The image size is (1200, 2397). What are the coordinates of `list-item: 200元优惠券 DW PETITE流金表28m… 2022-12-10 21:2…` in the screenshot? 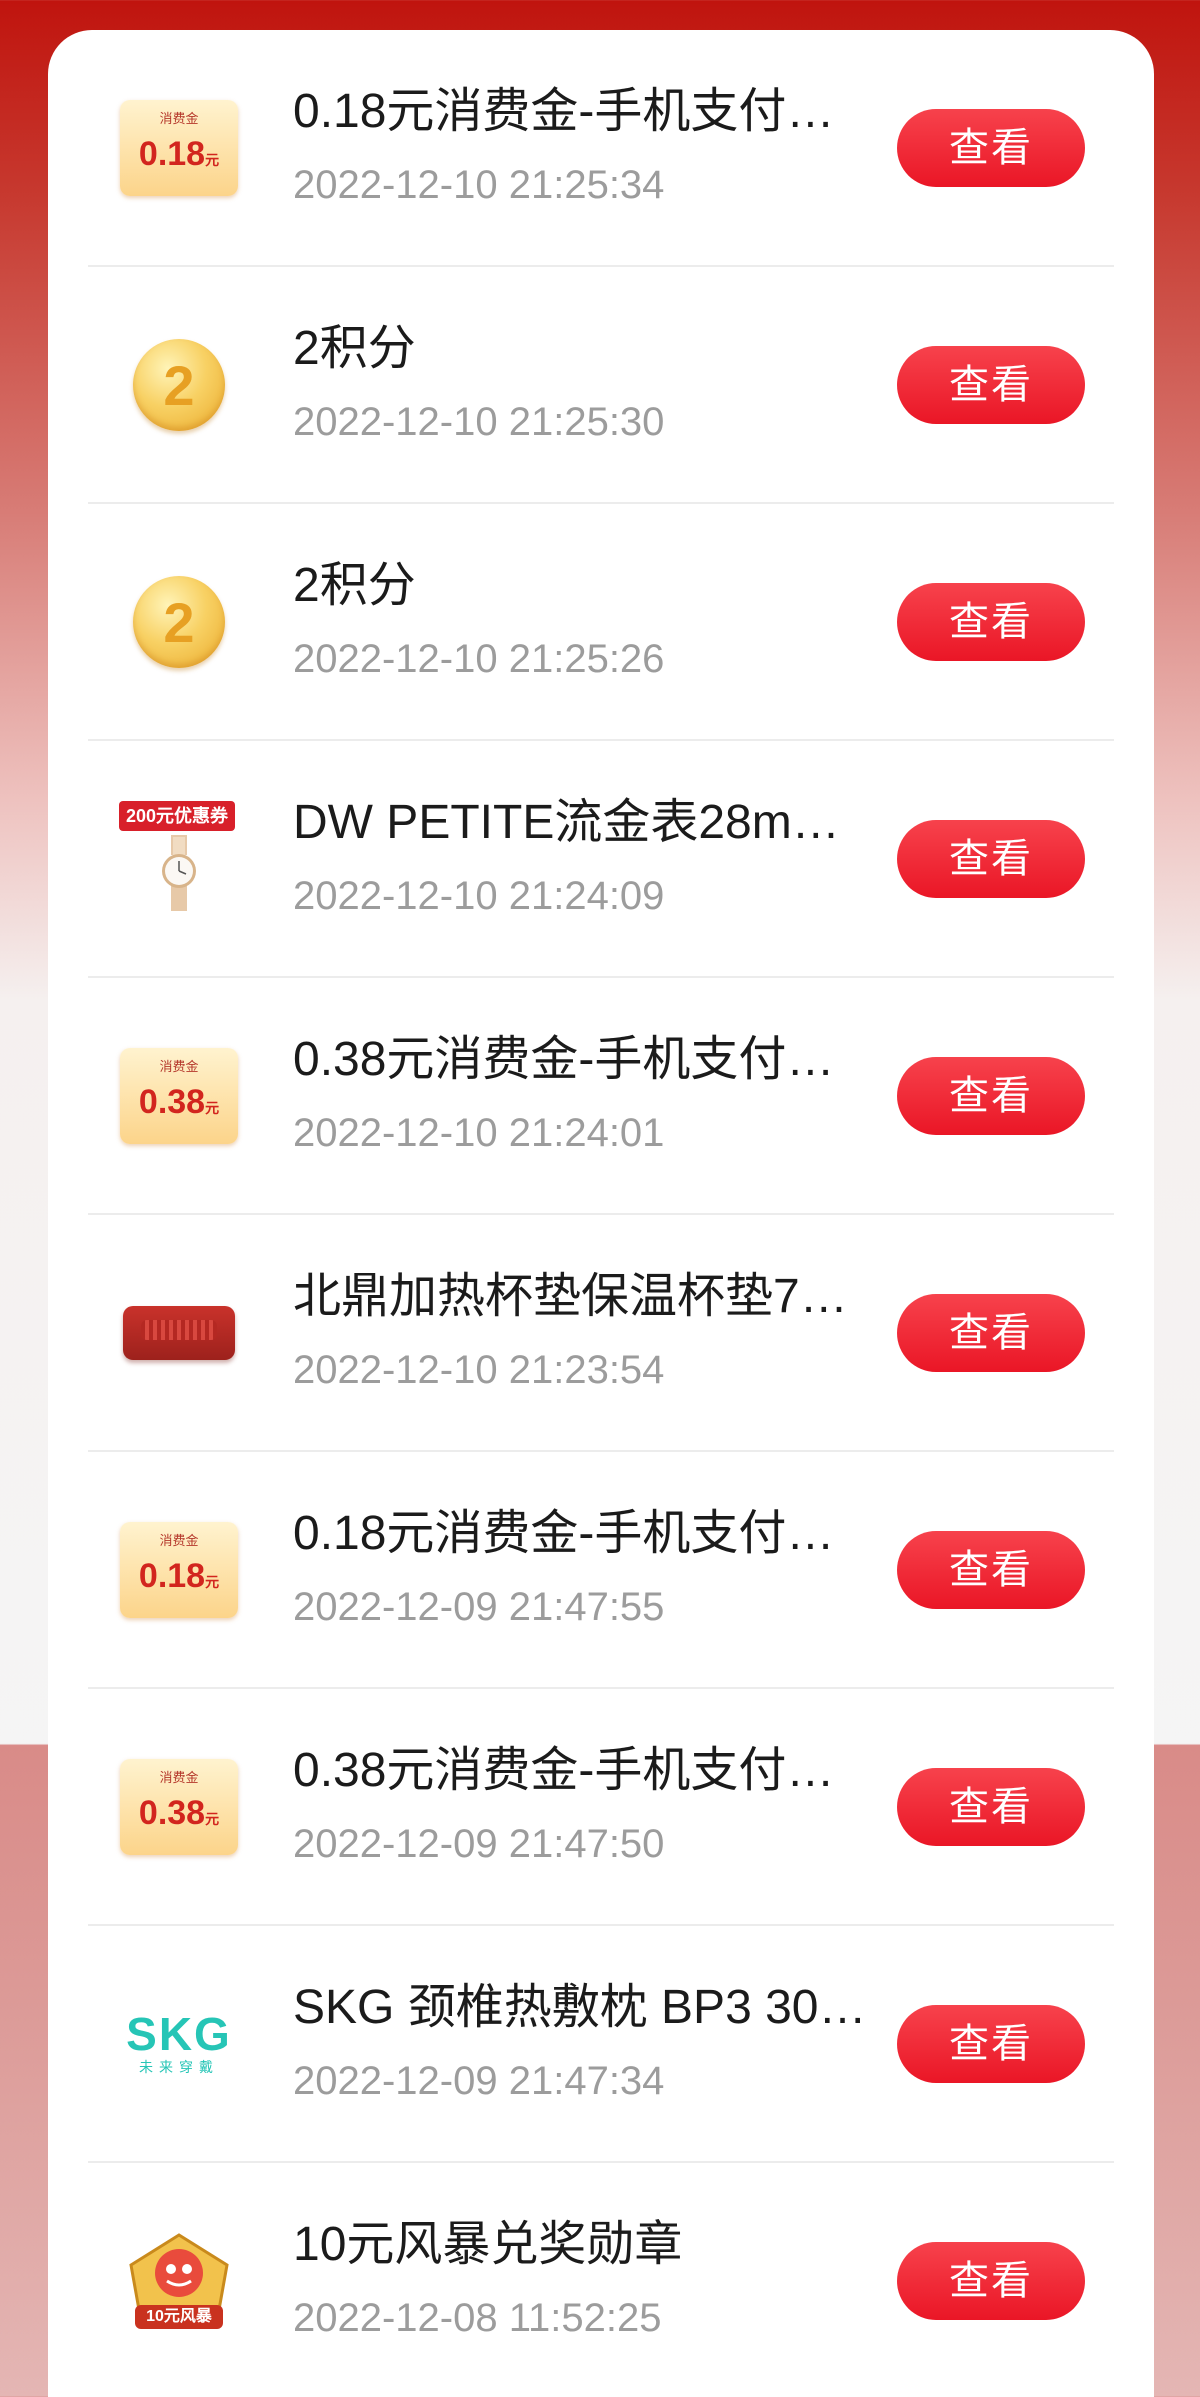 It's located at (601, 859).